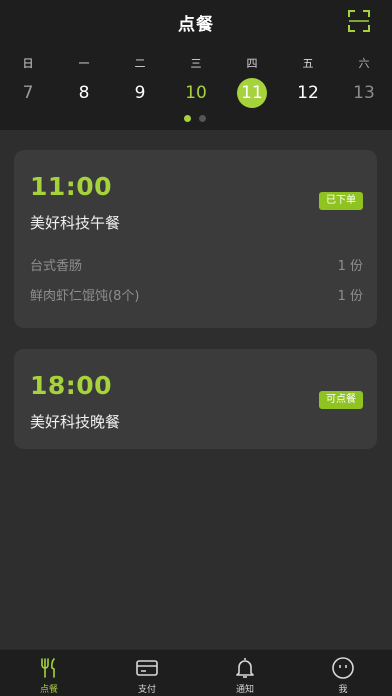  I want to click on weekday-label: 四, so click(252, 63).